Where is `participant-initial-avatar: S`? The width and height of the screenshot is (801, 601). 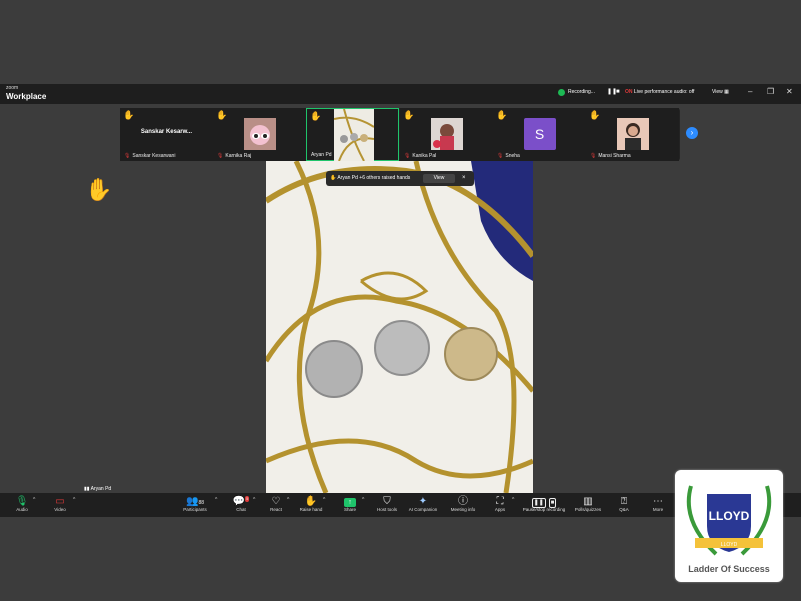
participant-initial-avatar: S is located at coordinates (539, 134).